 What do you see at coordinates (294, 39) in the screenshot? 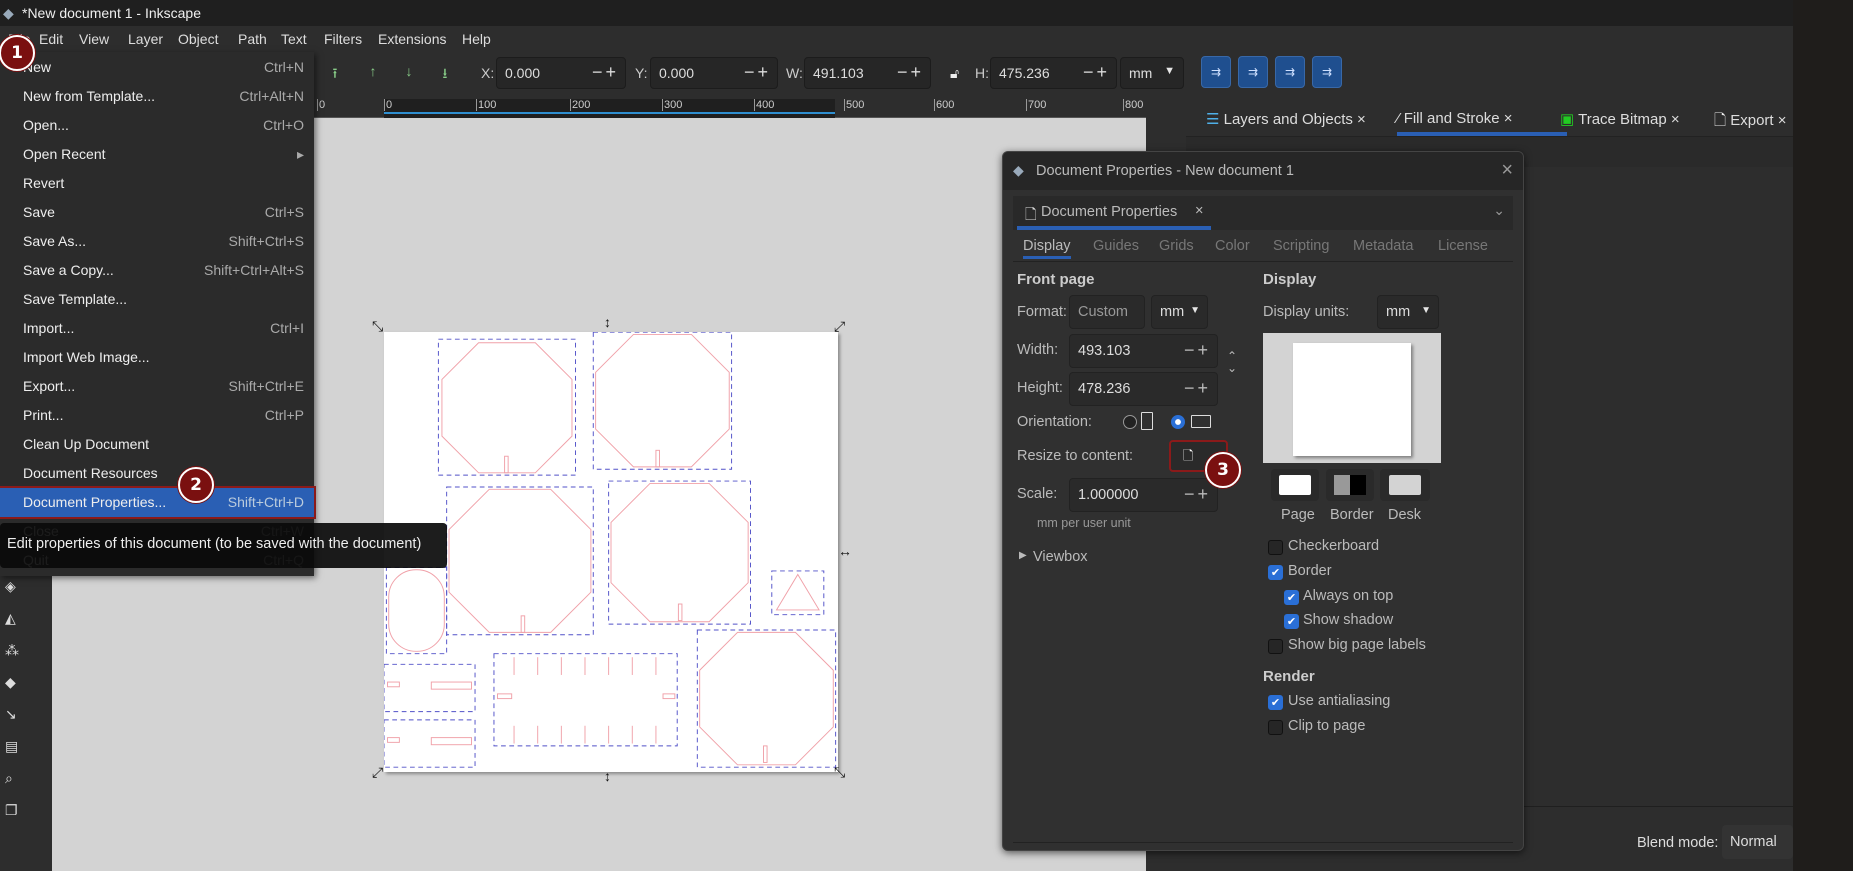
I see `menu-text: Text` at bounding box center [294, 39].